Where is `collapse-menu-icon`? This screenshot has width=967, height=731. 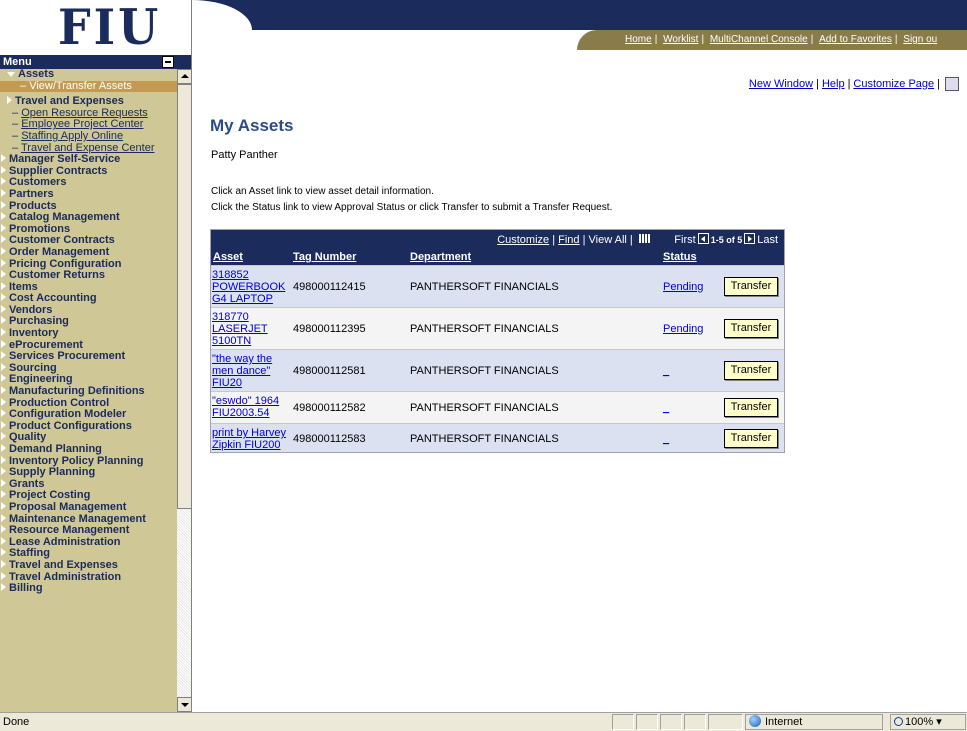
collapse-menu-icon is located at coordinates (168, 62).